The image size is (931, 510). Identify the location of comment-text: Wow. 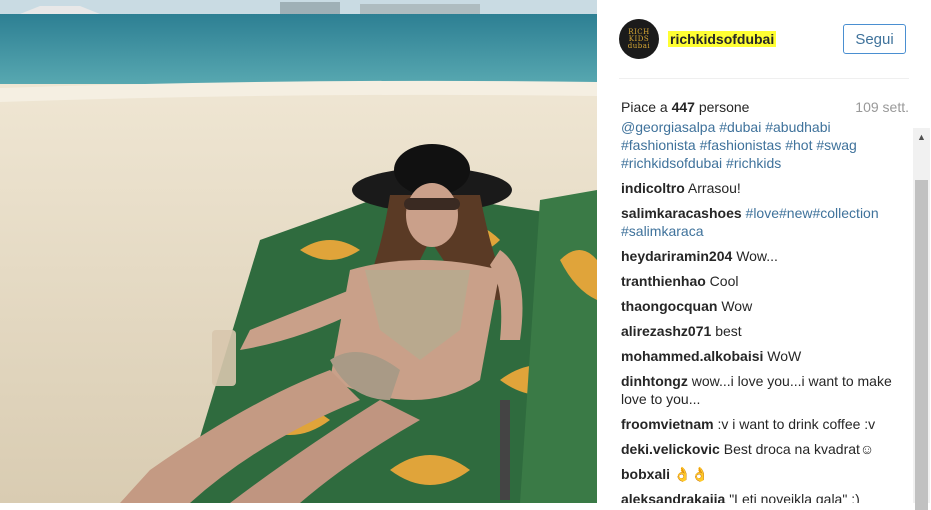
(737, 306).